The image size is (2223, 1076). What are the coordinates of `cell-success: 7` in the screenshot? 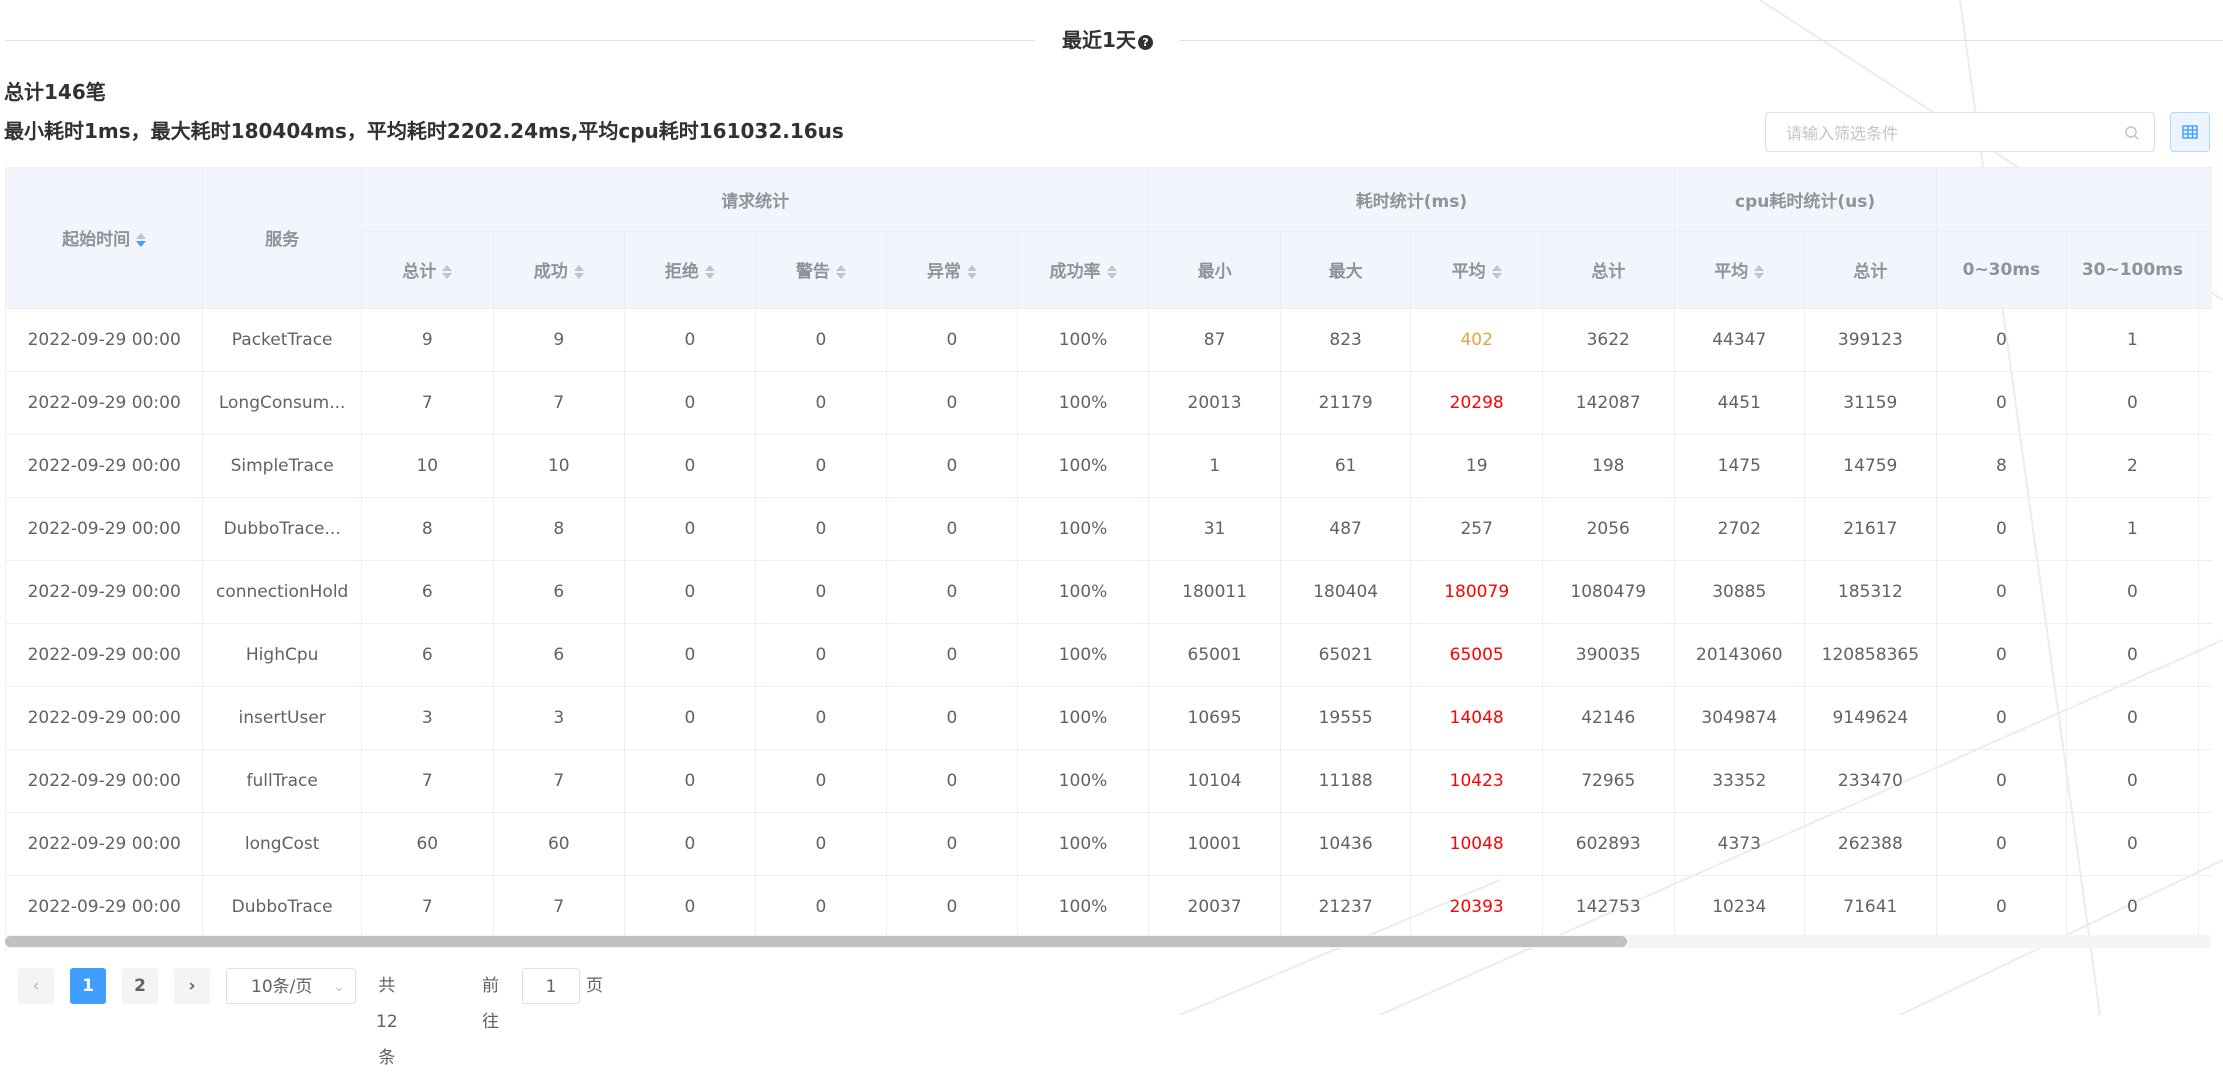 It's located at (559, 907).